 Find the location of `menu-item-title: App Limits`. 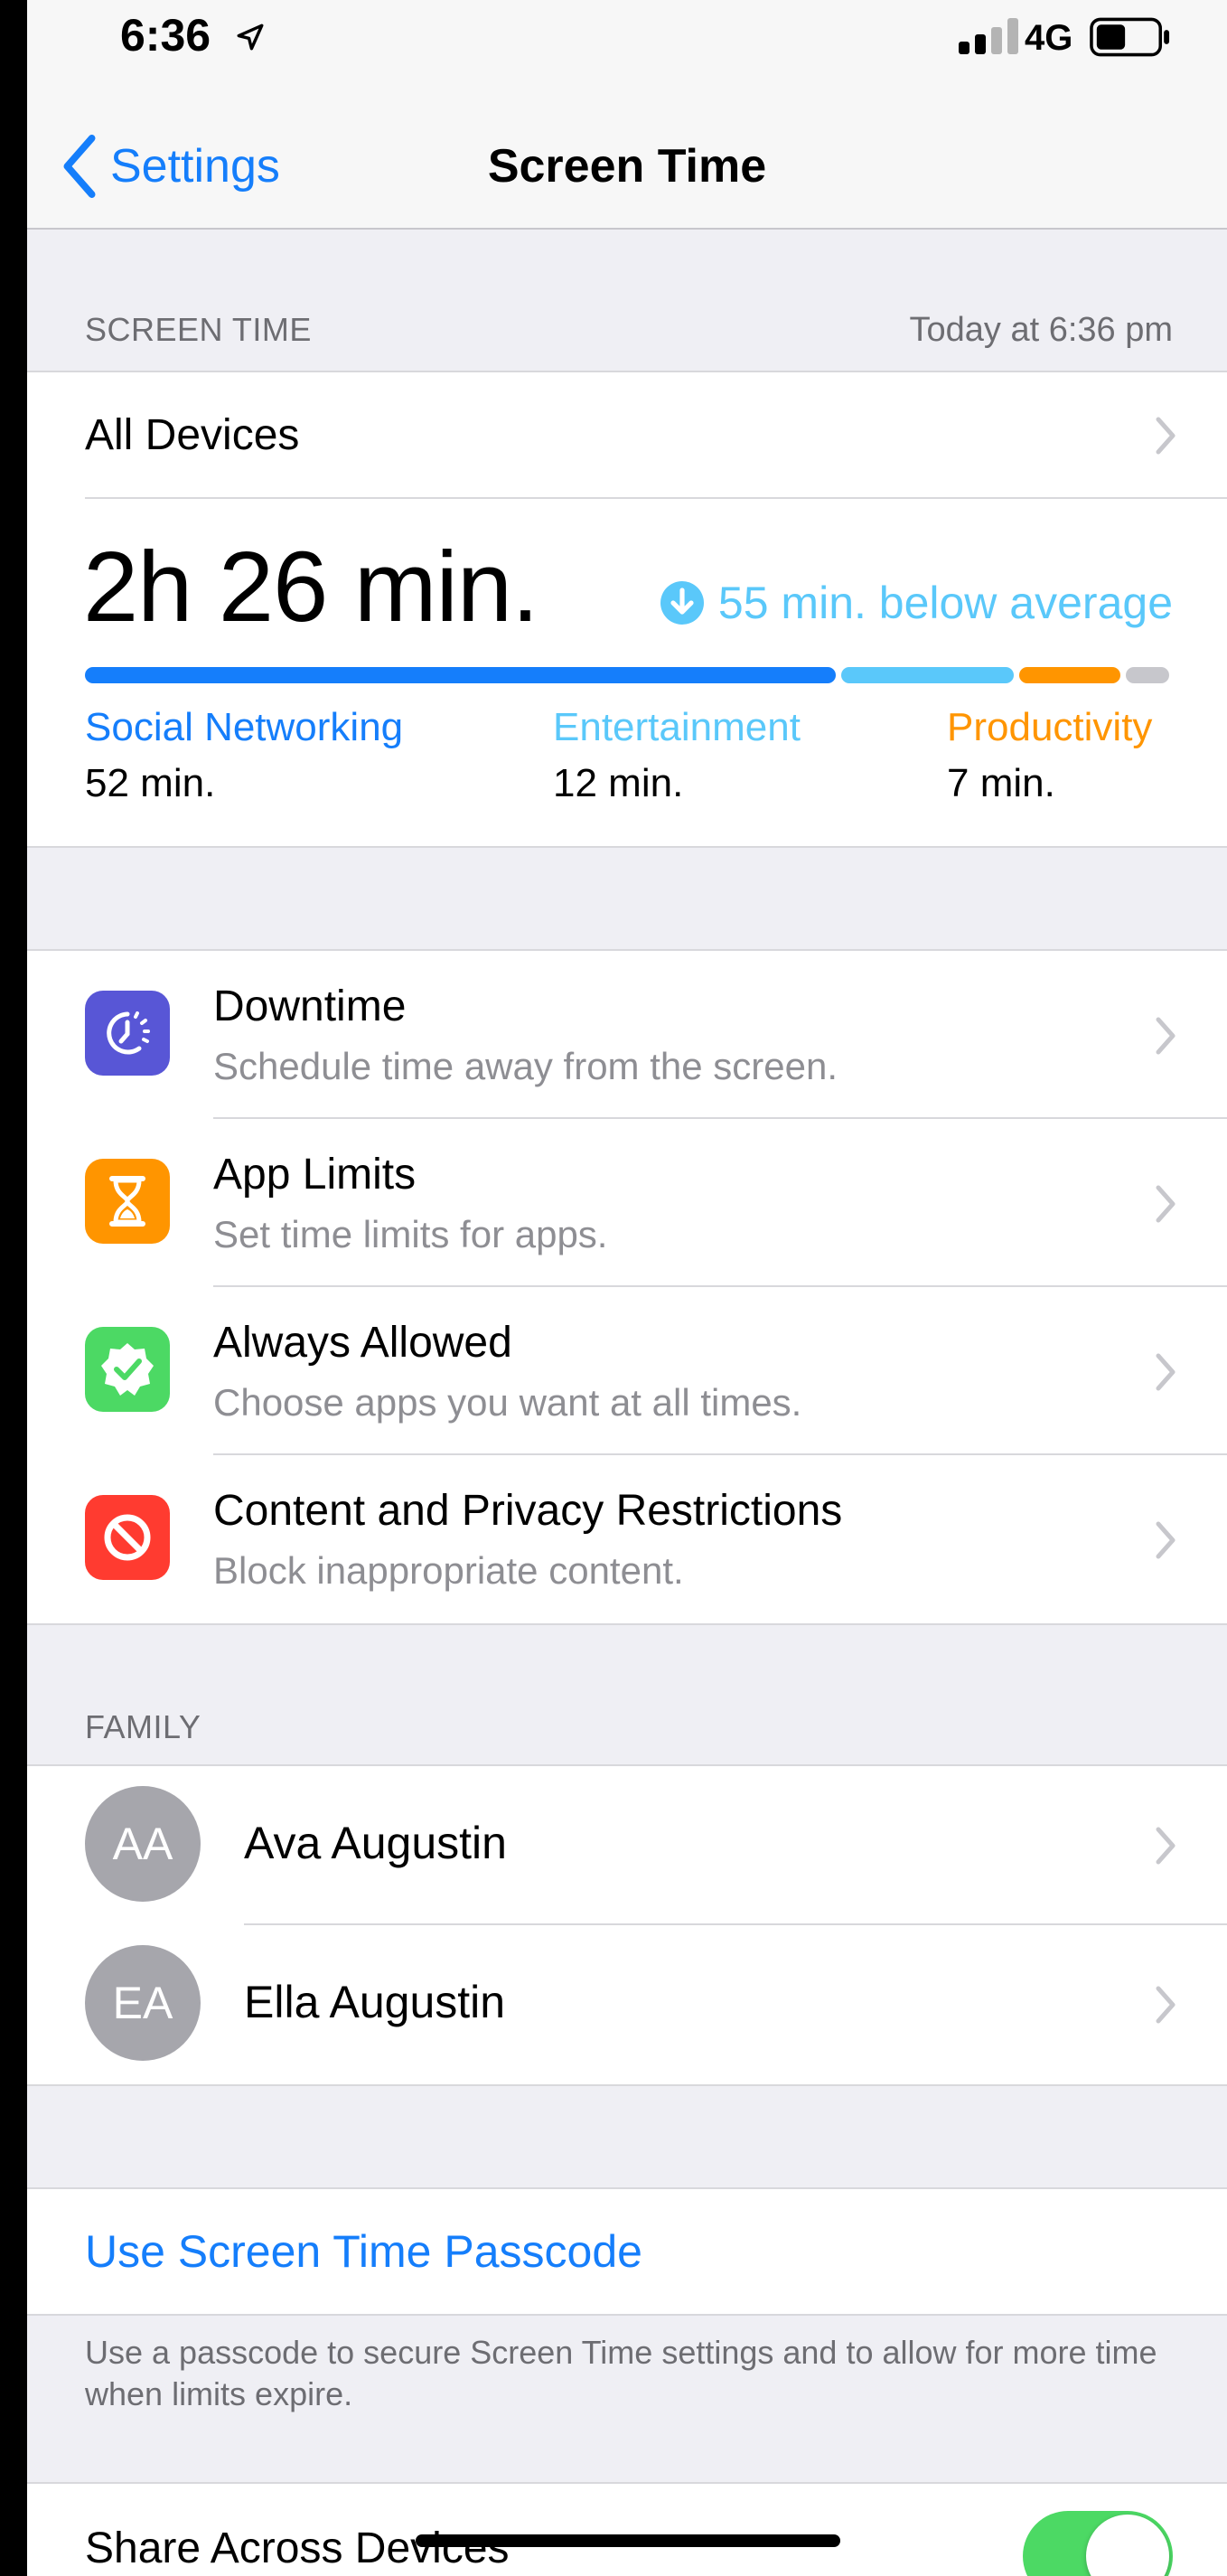

menu-item-title: App Limits is located at coordinates (315, 1175).